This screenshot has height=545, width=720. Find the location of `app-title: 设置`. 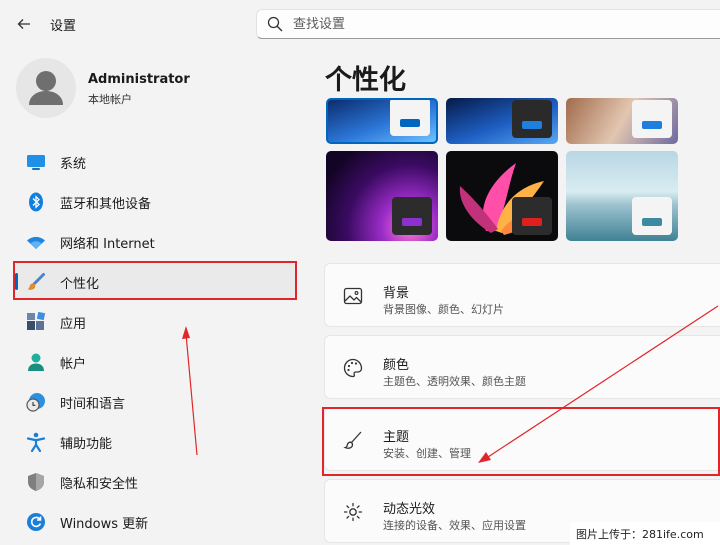

app-title: 设置 is located at coordinates (63, 26).